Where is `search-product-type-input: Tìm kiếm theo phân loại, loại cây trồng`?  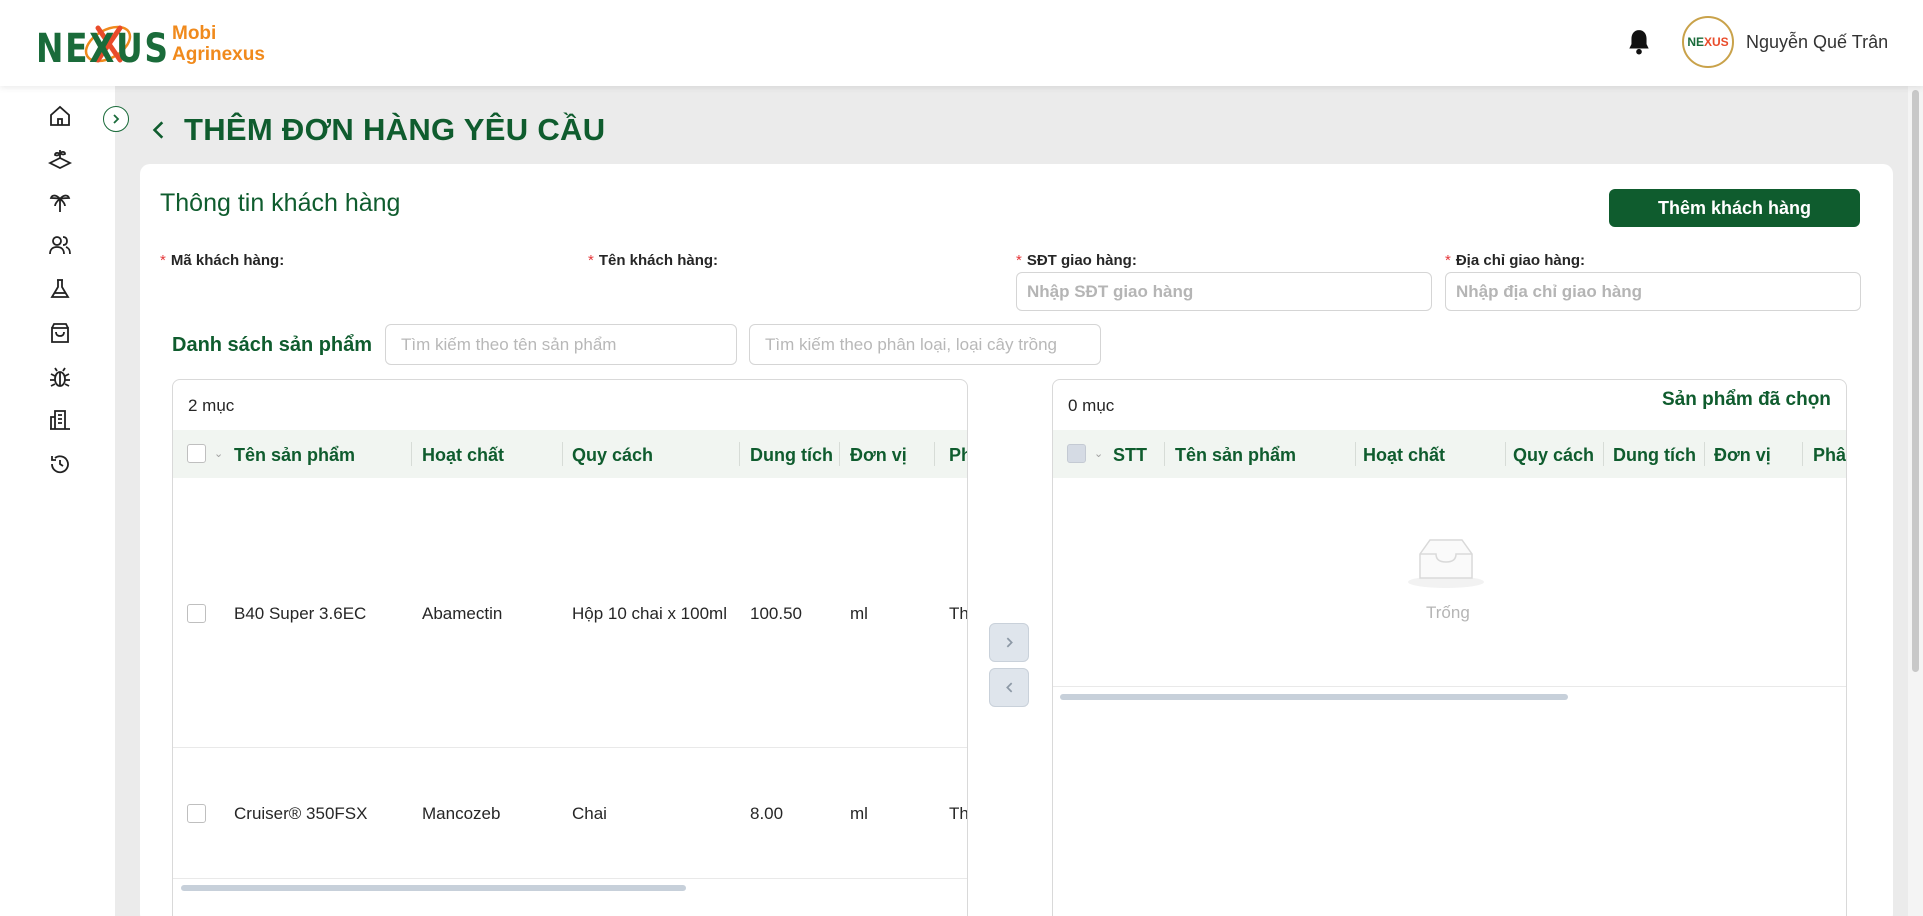 search-product-type-input: Tìm kiếm theo phân loại, loại cây trồng is located at coordinates (925, 344).